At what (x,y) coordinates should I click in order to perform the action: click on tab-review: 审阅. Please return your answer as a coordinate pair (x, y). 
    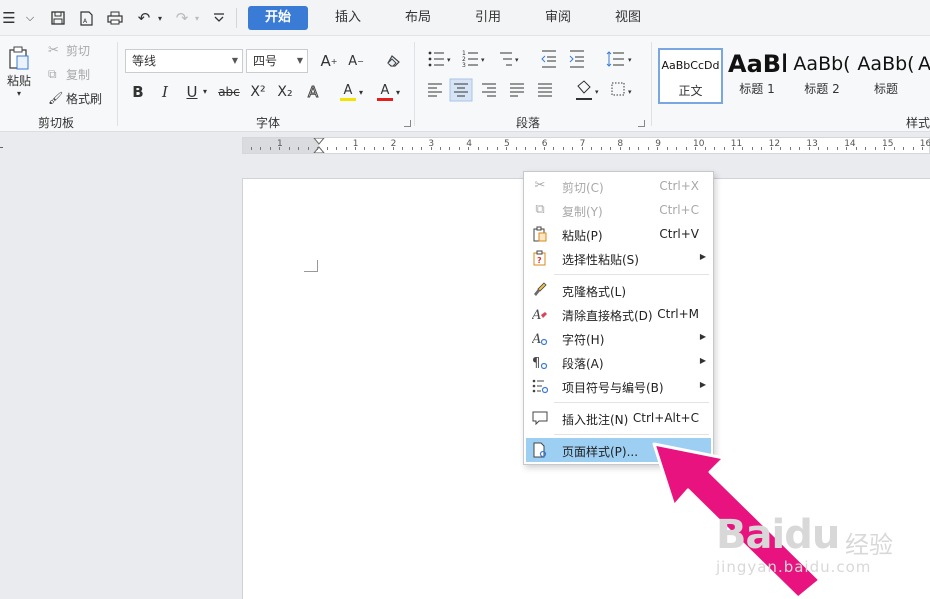
    Looking at the image, I should click on (558, 18).